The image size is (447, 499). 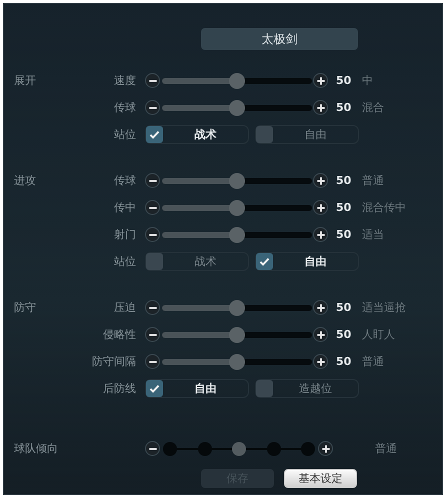 What do you see at coordinates (373, 107) in the screenshot?
I see `description-text: 混合` at bounding box center [373, 107].